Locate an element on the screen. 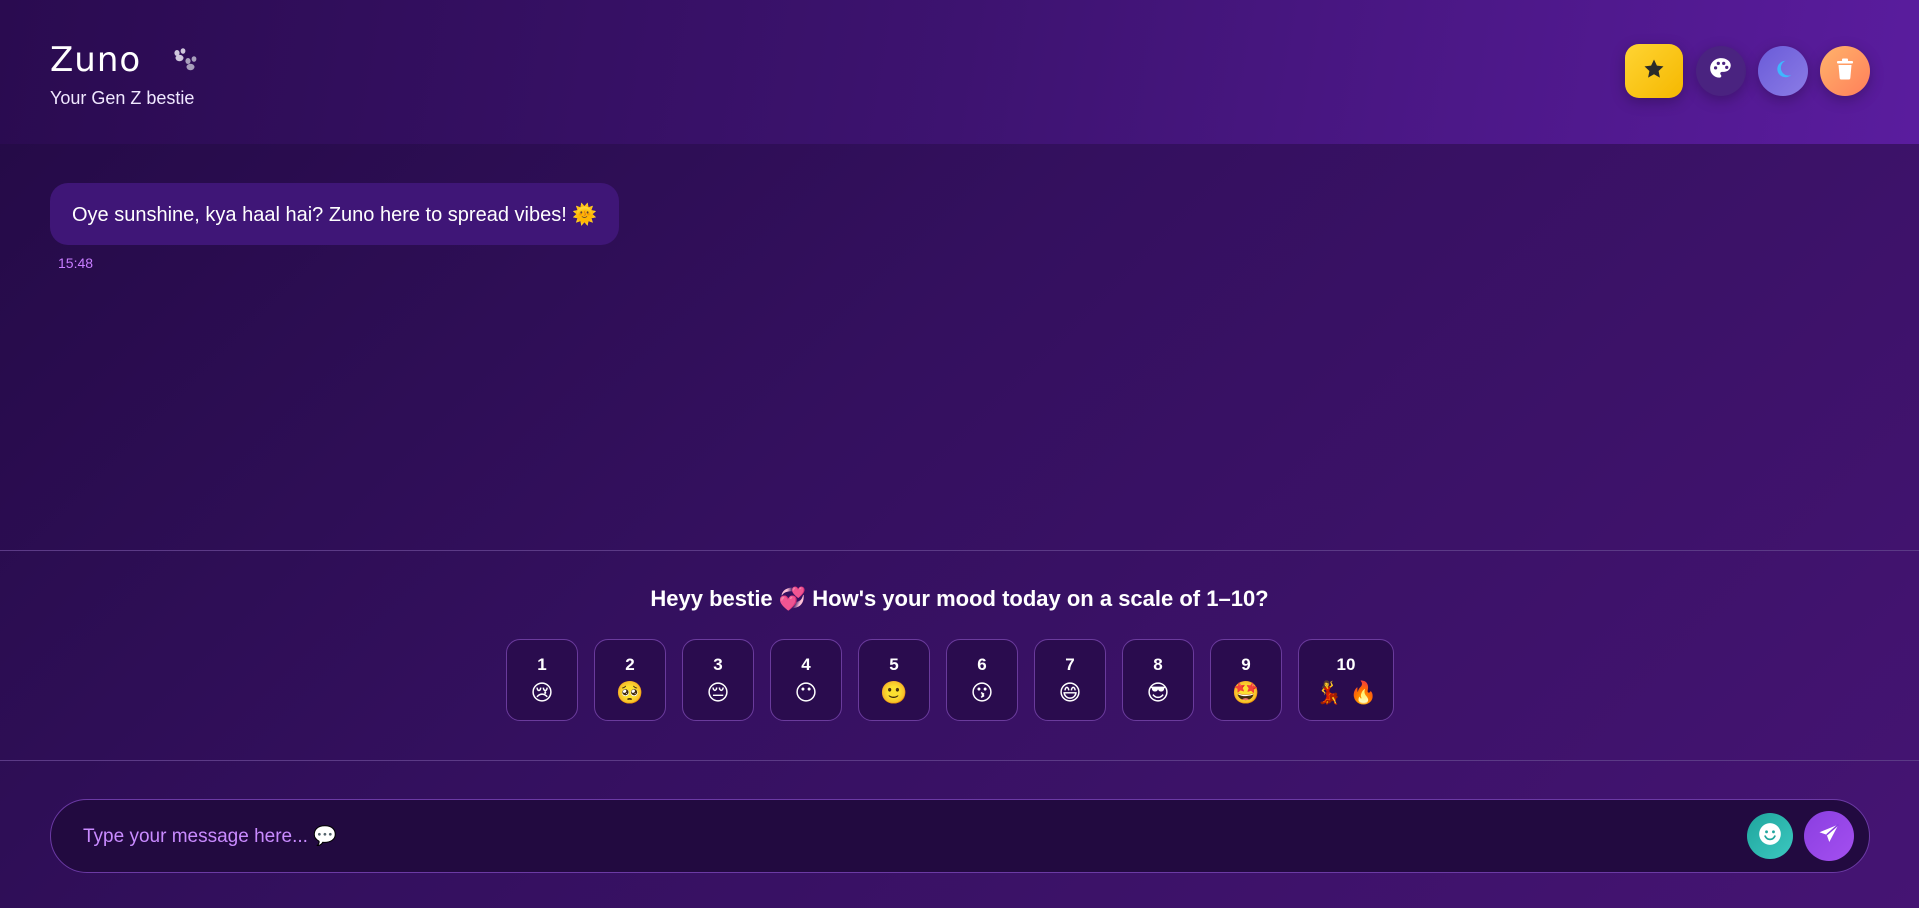  smiley-icon is located at coordinates (1770, 836).